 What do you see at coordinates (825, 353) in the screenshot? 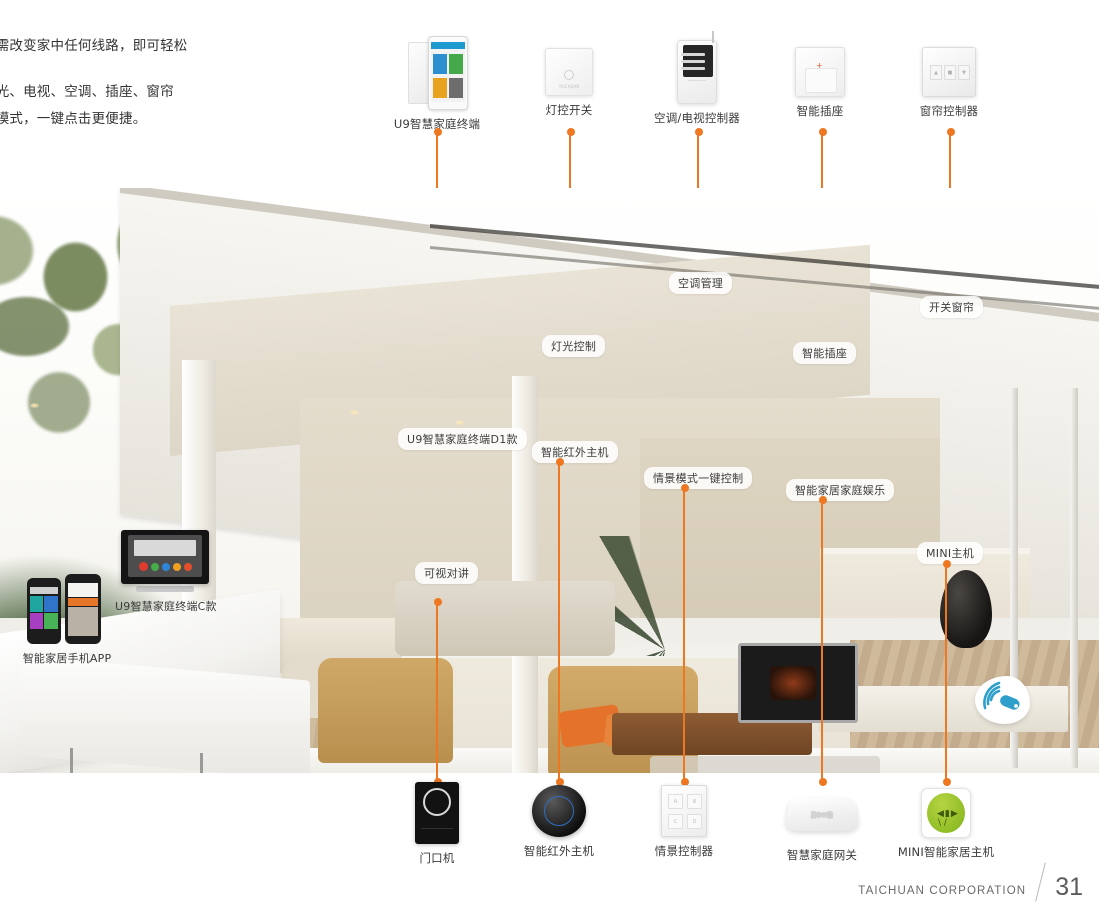
I see `callout-smart-socket: 智能插座` at bounding box center [825, 353].